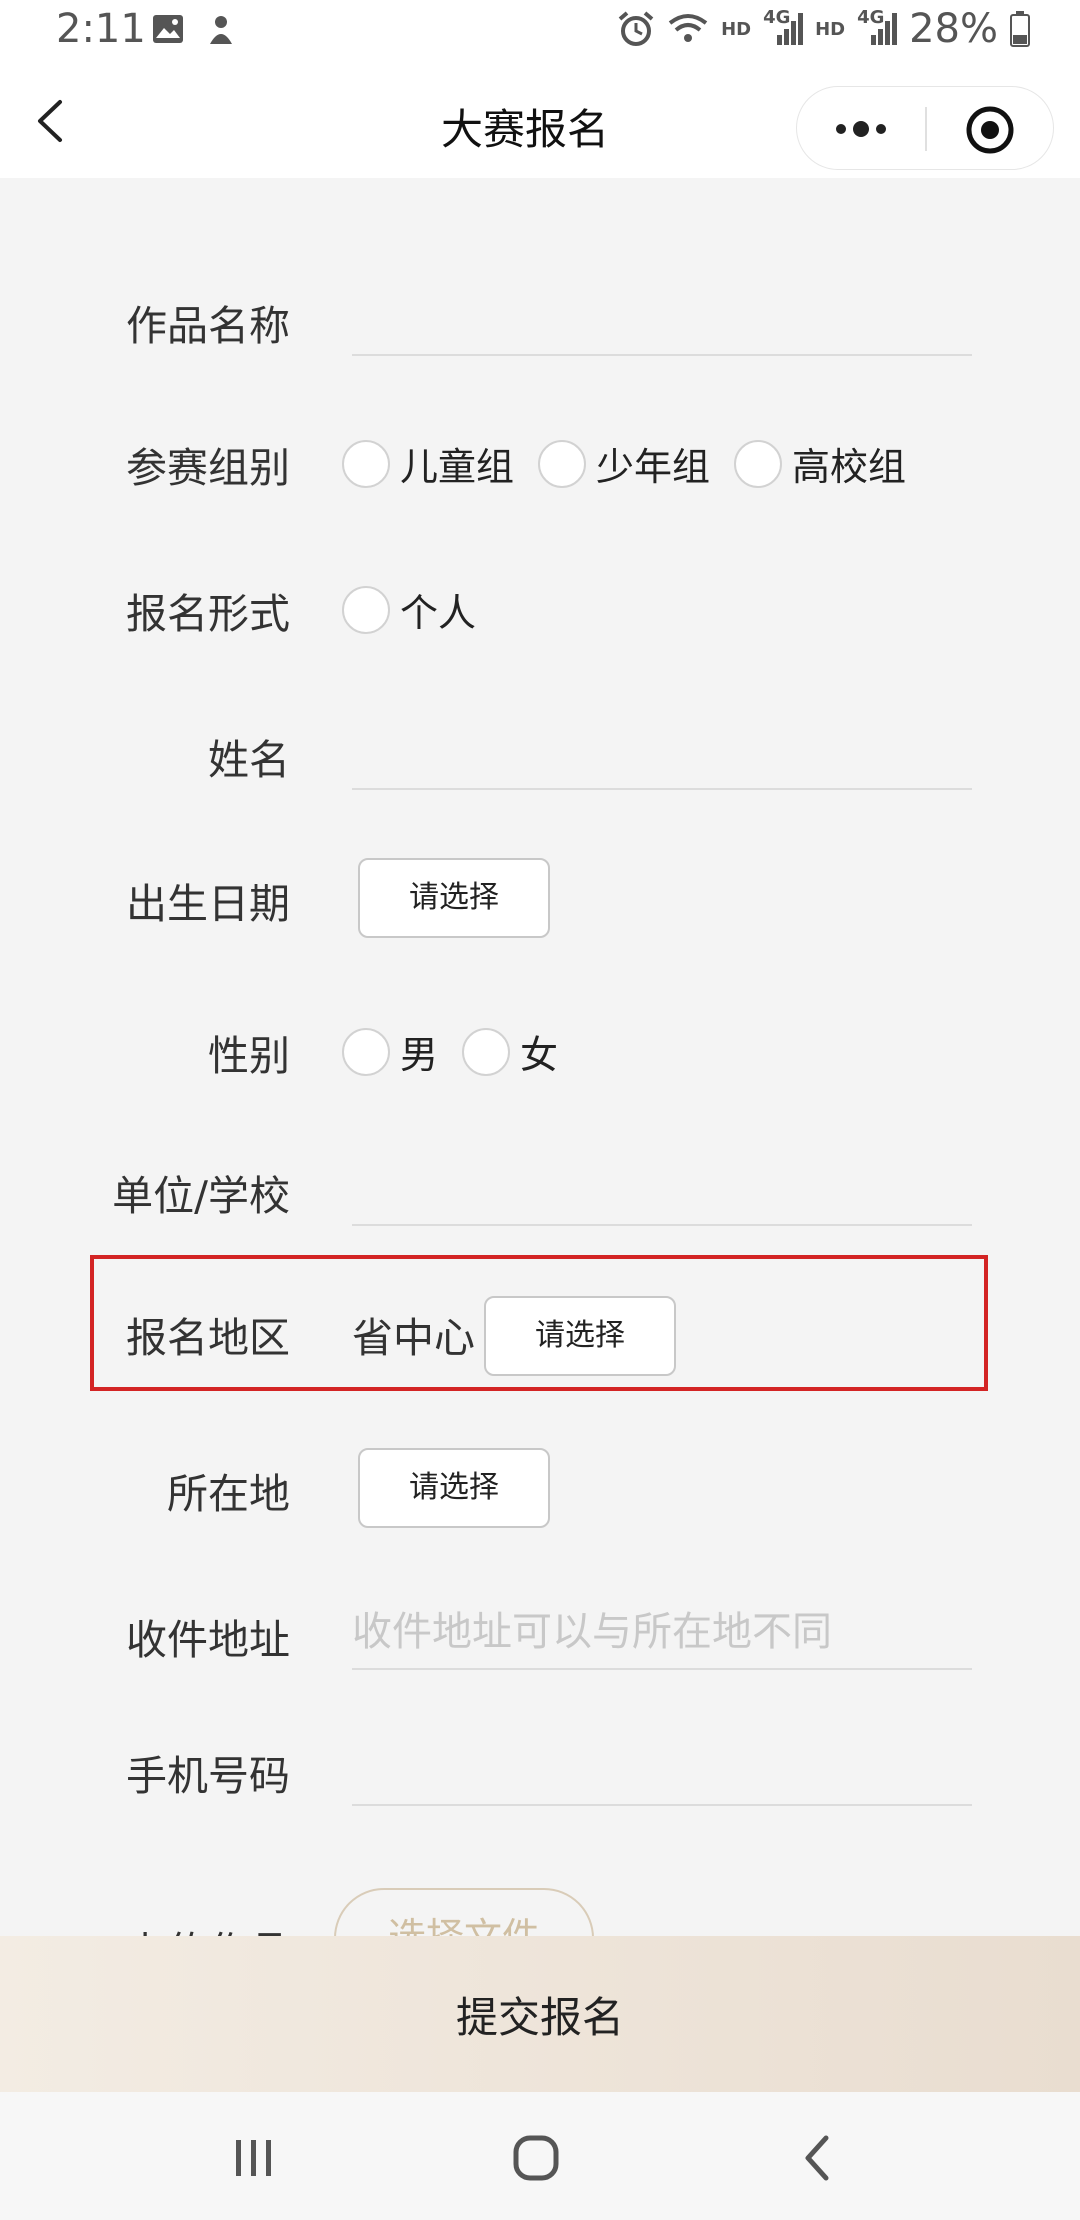 The height and width of the screenshot is (2220, 1080). I want to click on more-icon, so click(861, 129).